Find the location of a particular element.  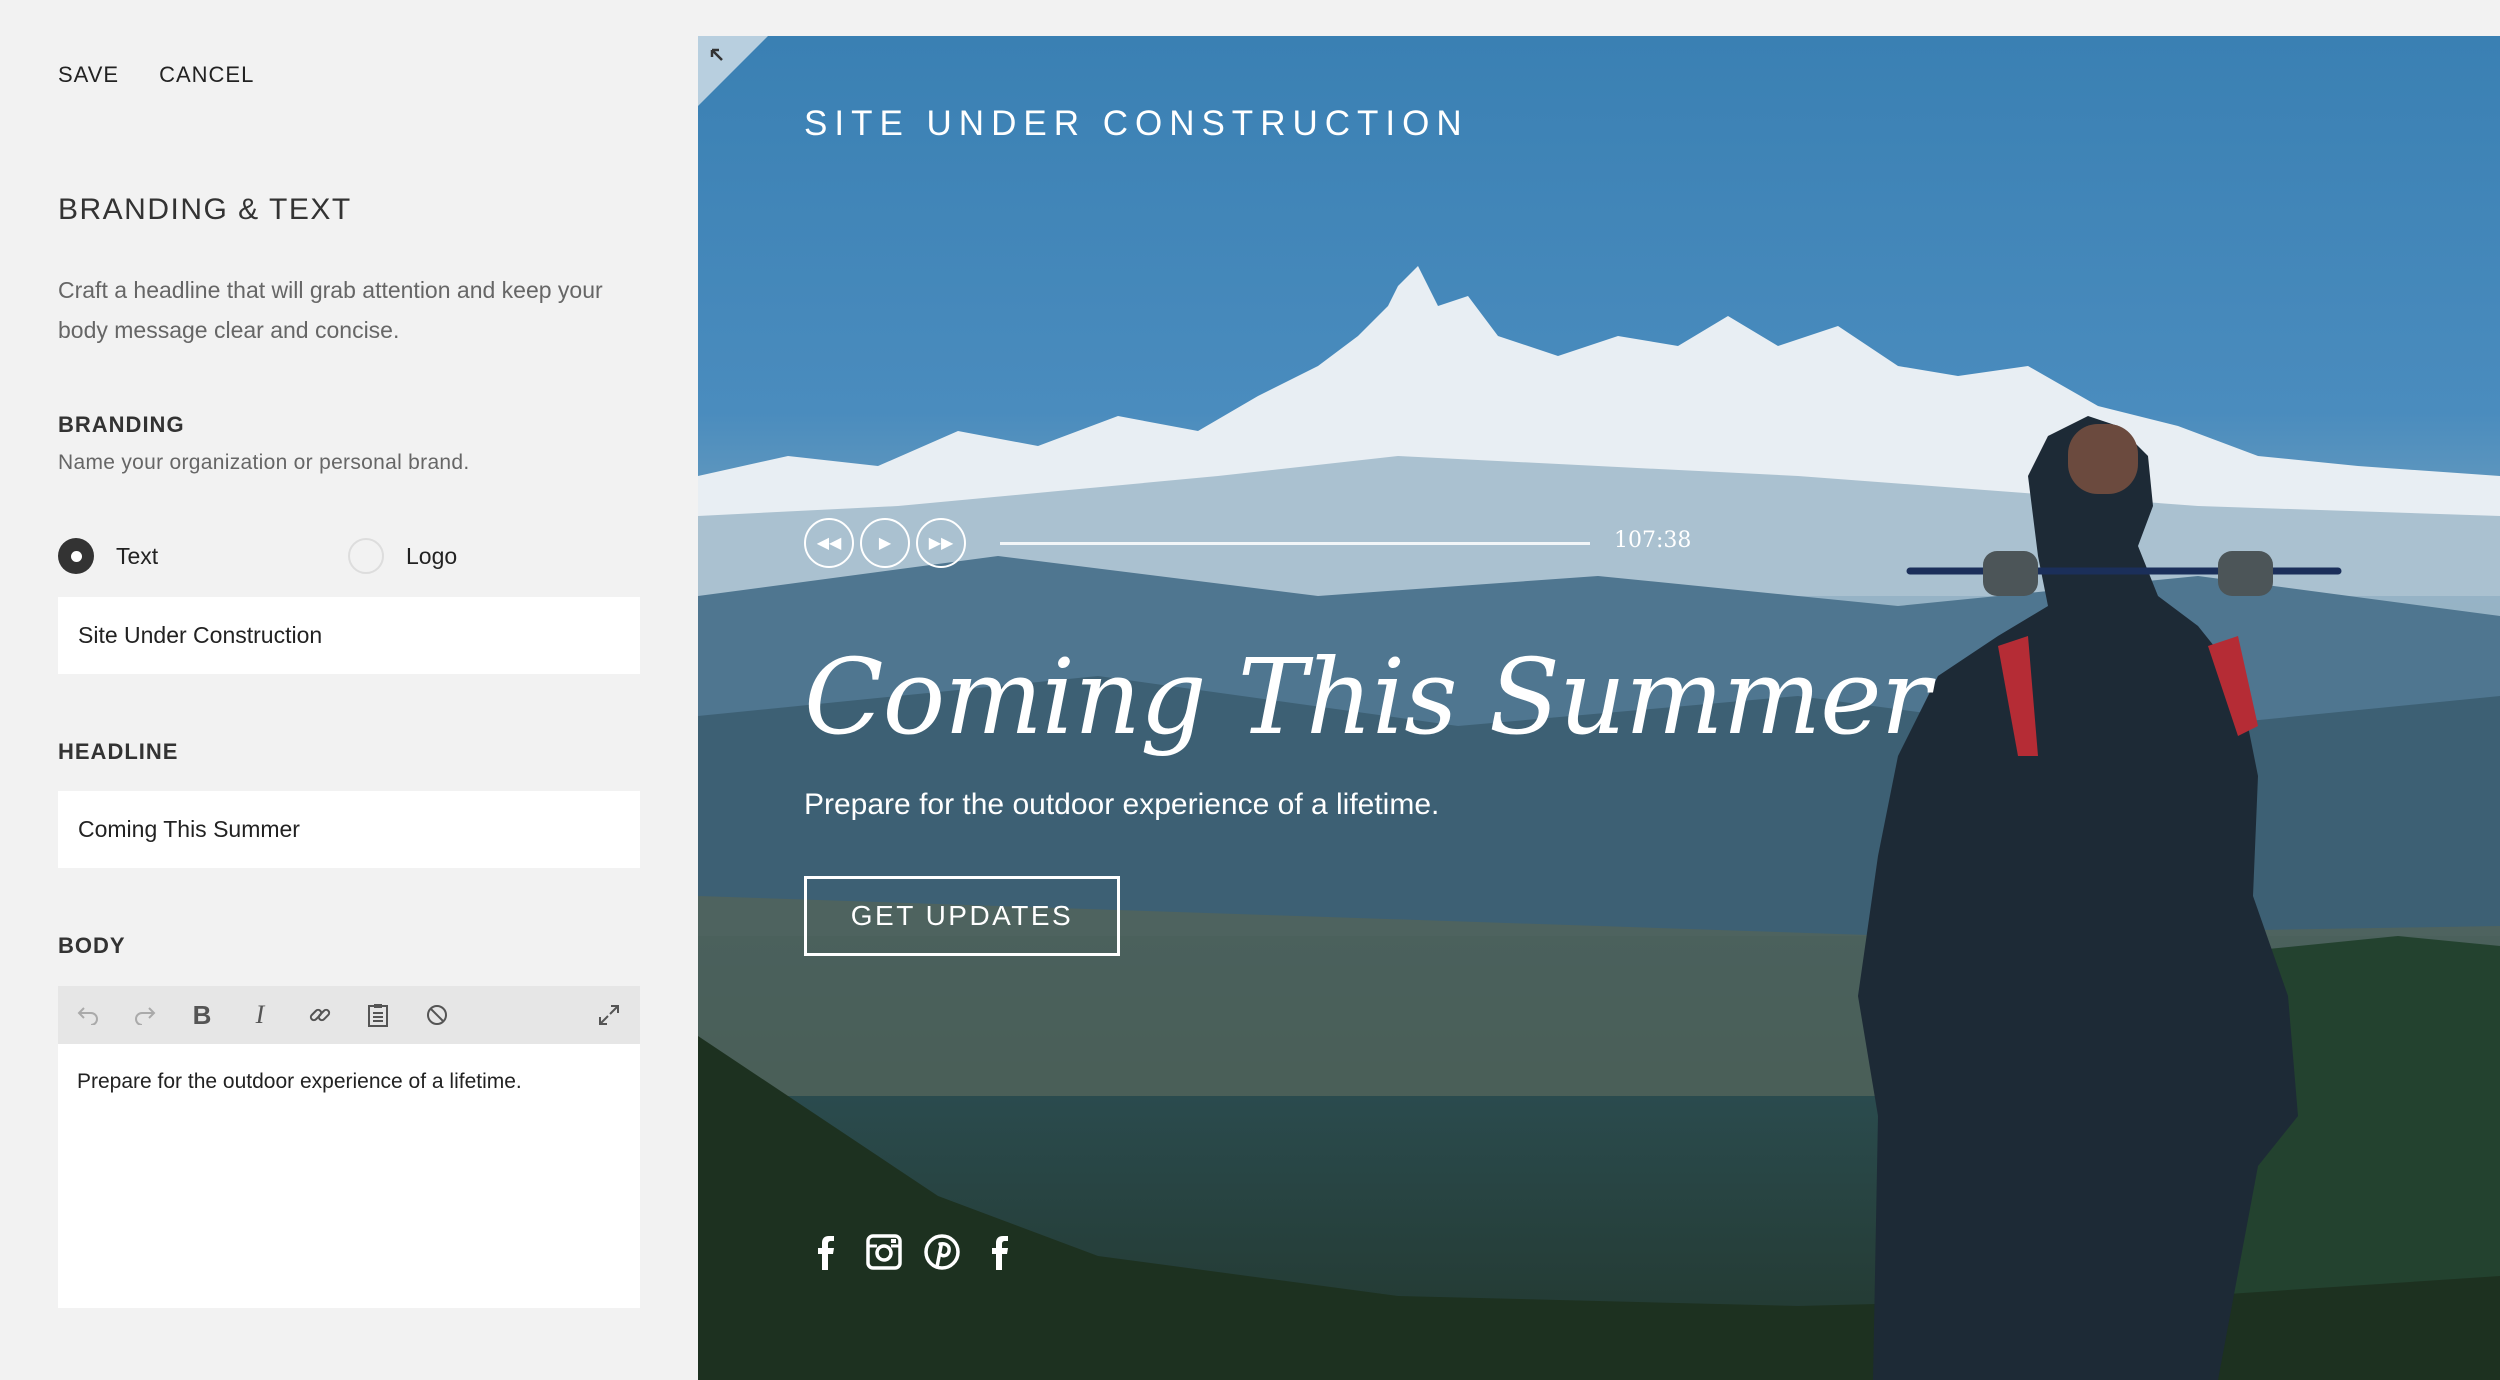

radio-text-label: Text is located at coordinates (137, 555).